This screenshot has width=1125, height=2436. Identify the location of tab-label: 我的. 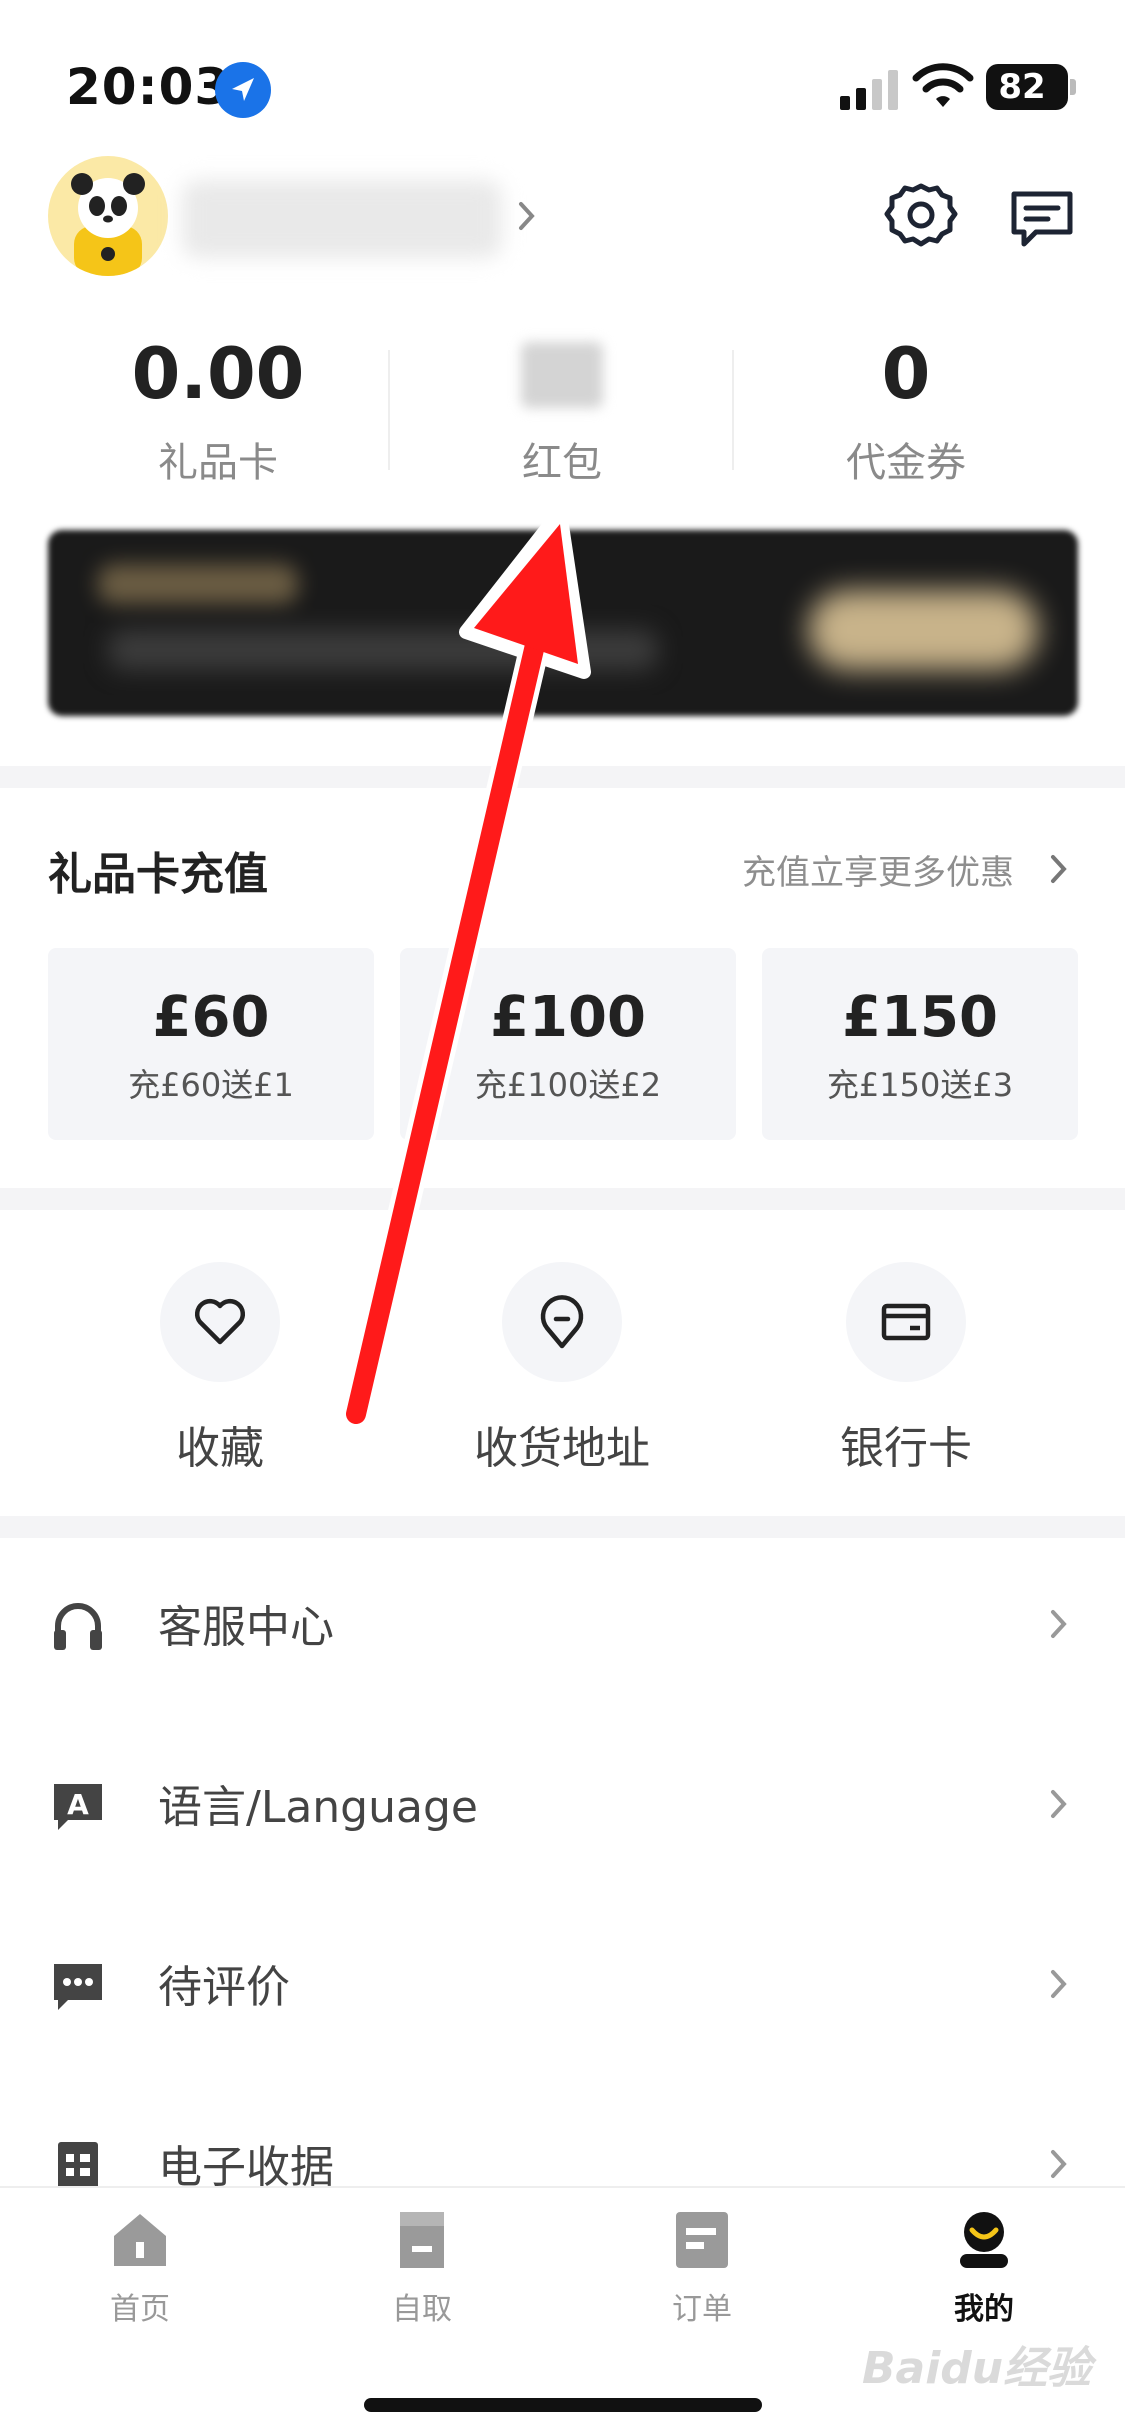
(984, 2309).